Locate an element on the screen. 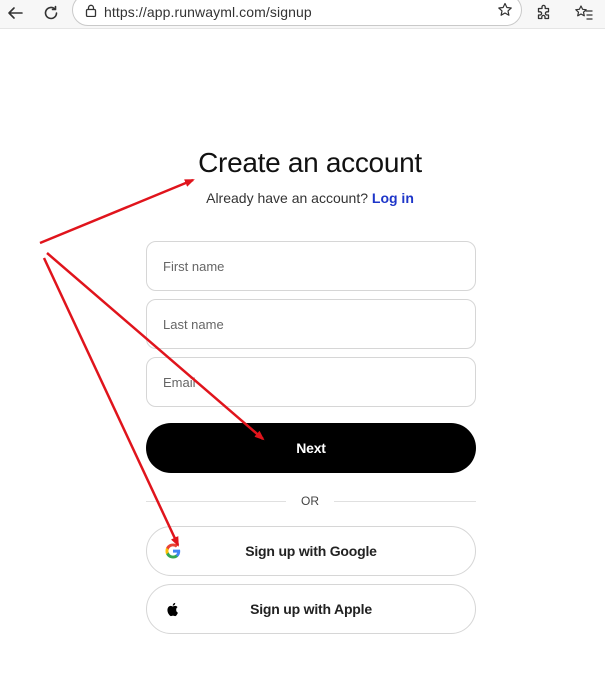 The width and height of the screenshot is (605, 681). divider-left is located at coordinates (216, 501).